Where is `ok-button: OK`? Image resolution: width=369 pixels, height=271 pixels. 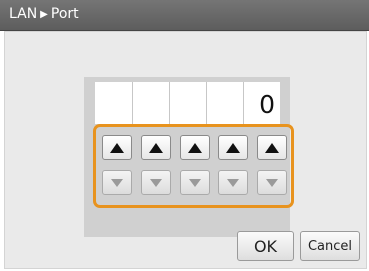 ok-button: OK is located at coordinates (265, 246).